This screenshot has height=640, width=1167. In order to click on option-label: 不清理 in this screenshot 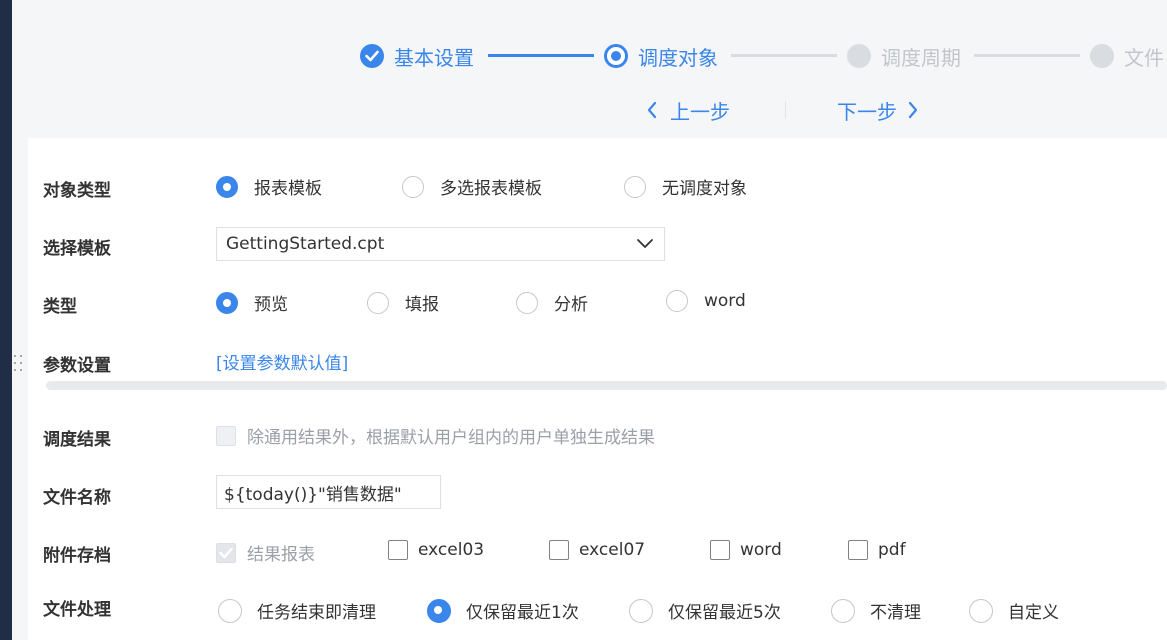, I will do `click(895, 613)`.